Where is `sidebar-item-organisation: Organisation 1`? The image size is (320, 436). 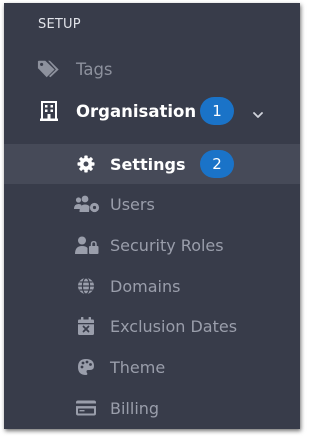
sidebar-item-organisation: Organisation 1 is located at coordinates (152, 111).